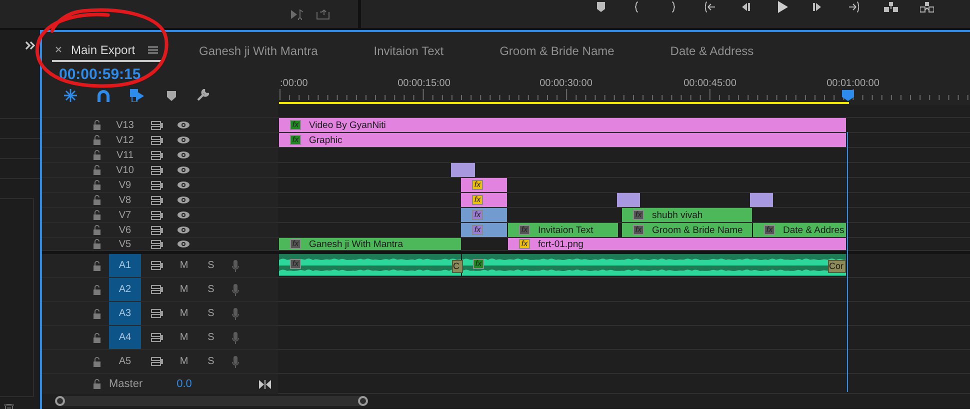  Describe the element at coordinates (712, 50) in the screenshot. I see `sequence-tab: Date & Address` at that location.